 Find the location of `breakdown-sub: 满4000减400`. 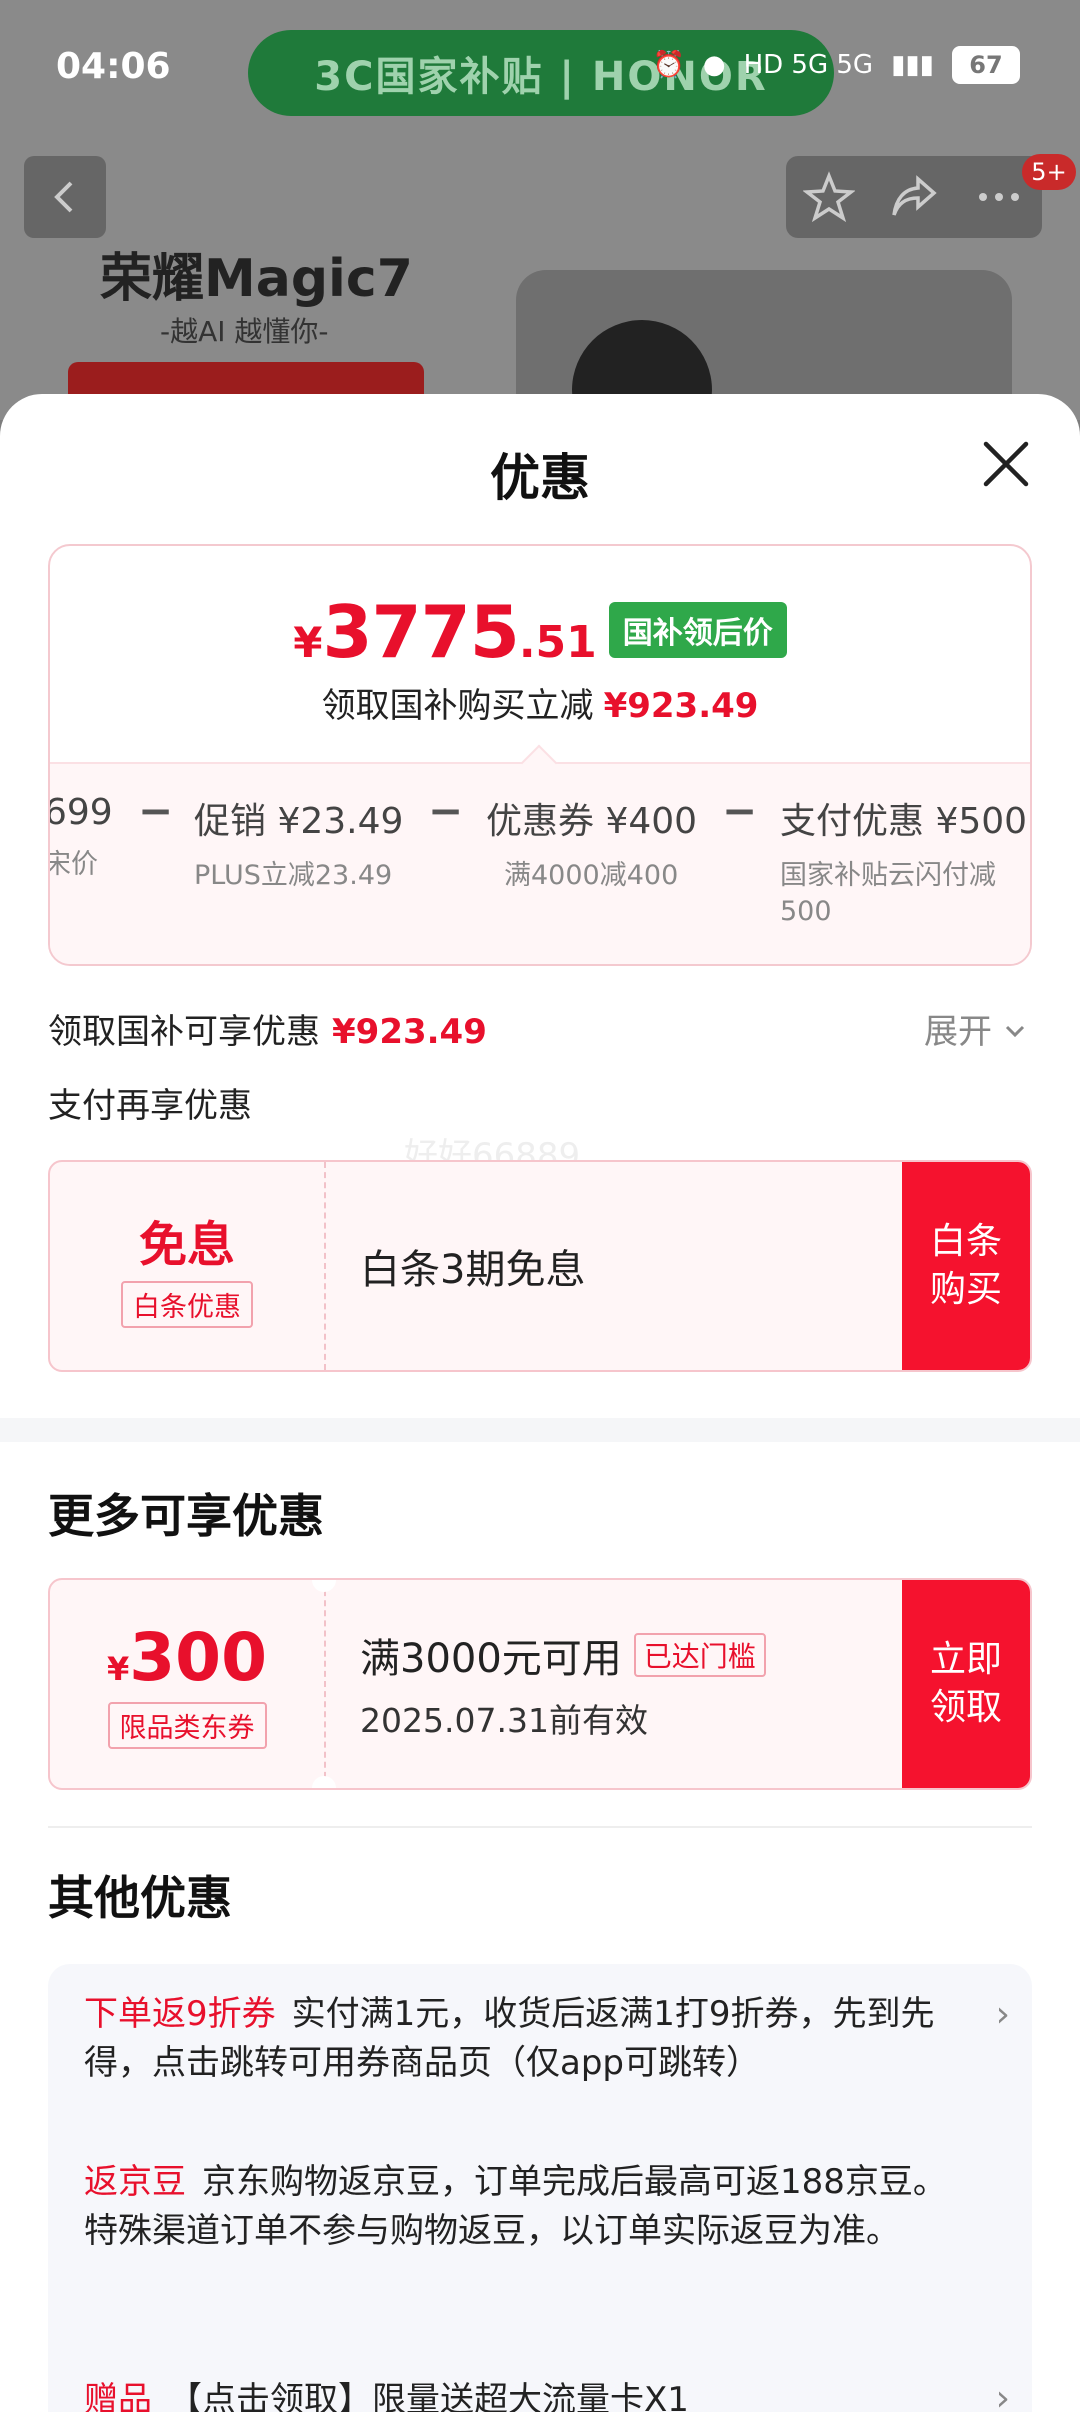

breakdown-sub: 满4000减400 is located at coordinates (591, 875).